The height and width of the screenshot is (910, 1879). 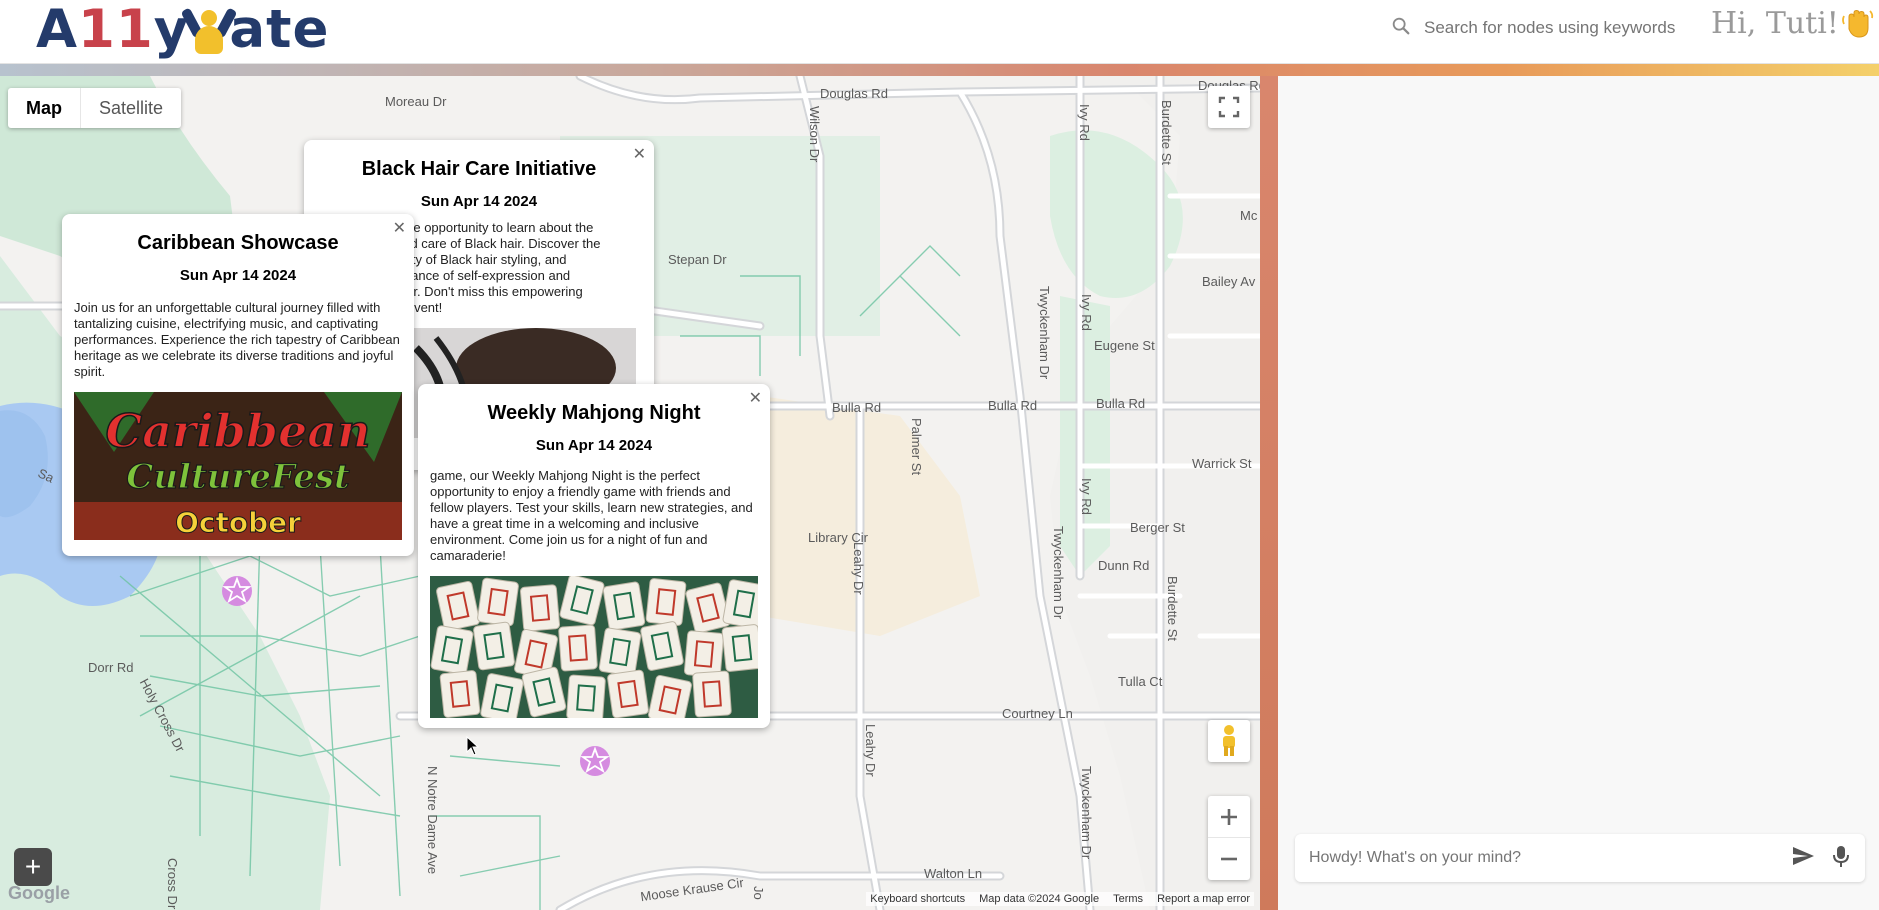 I want to click on road-label: Mc, so click(x=1249, y=215).